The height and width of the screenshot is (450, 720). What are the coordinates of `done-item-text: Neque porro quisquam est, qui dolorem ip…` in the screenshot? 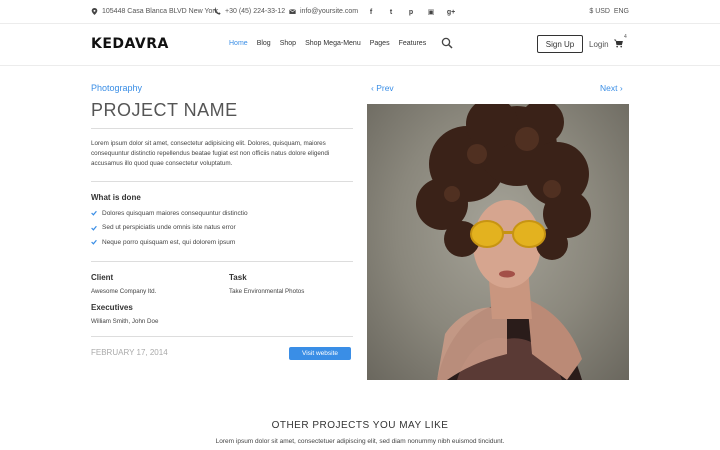 It's located at (169, 242).